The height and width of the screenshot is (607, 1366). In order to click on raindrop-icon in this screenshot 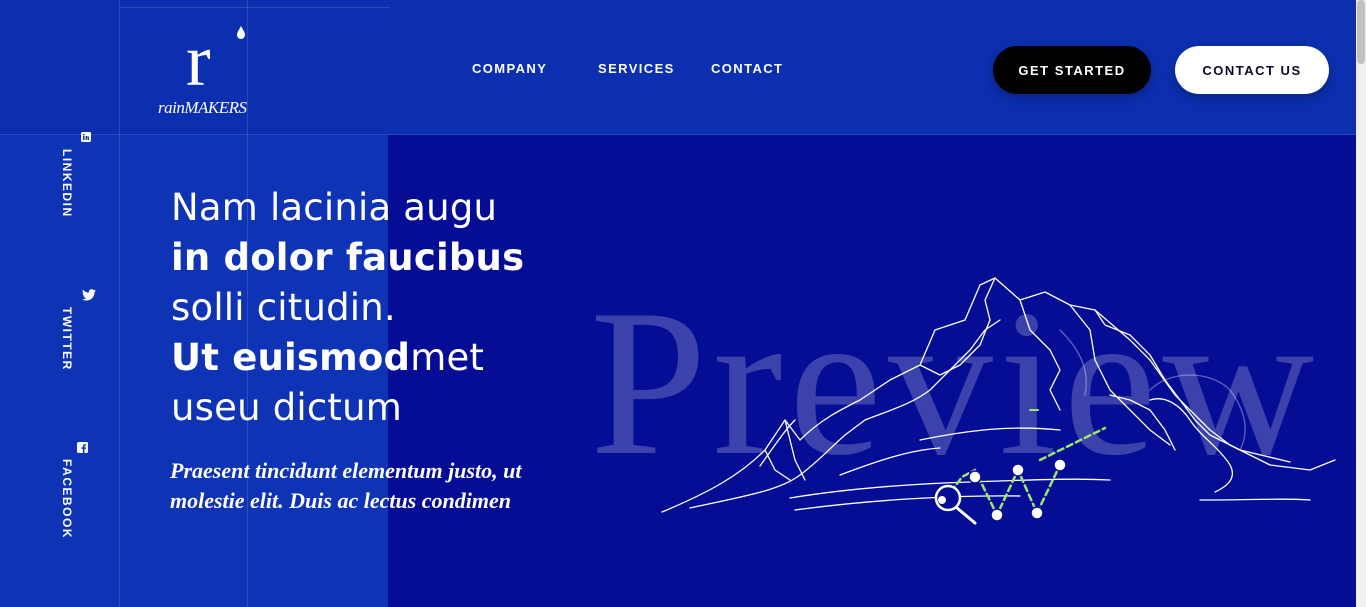, I will do `click(241, 32)`.